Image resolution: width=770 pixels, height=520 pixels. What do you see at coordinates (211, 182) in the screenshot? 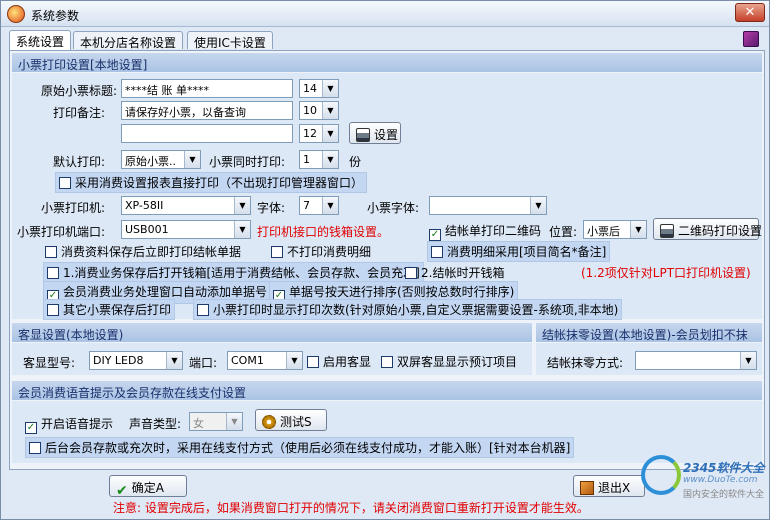
I see `use-report-settings-checkbox: 采用消费设置报表直接打印（不出现打印管理器窗口）` at bounding box center [211, 182].